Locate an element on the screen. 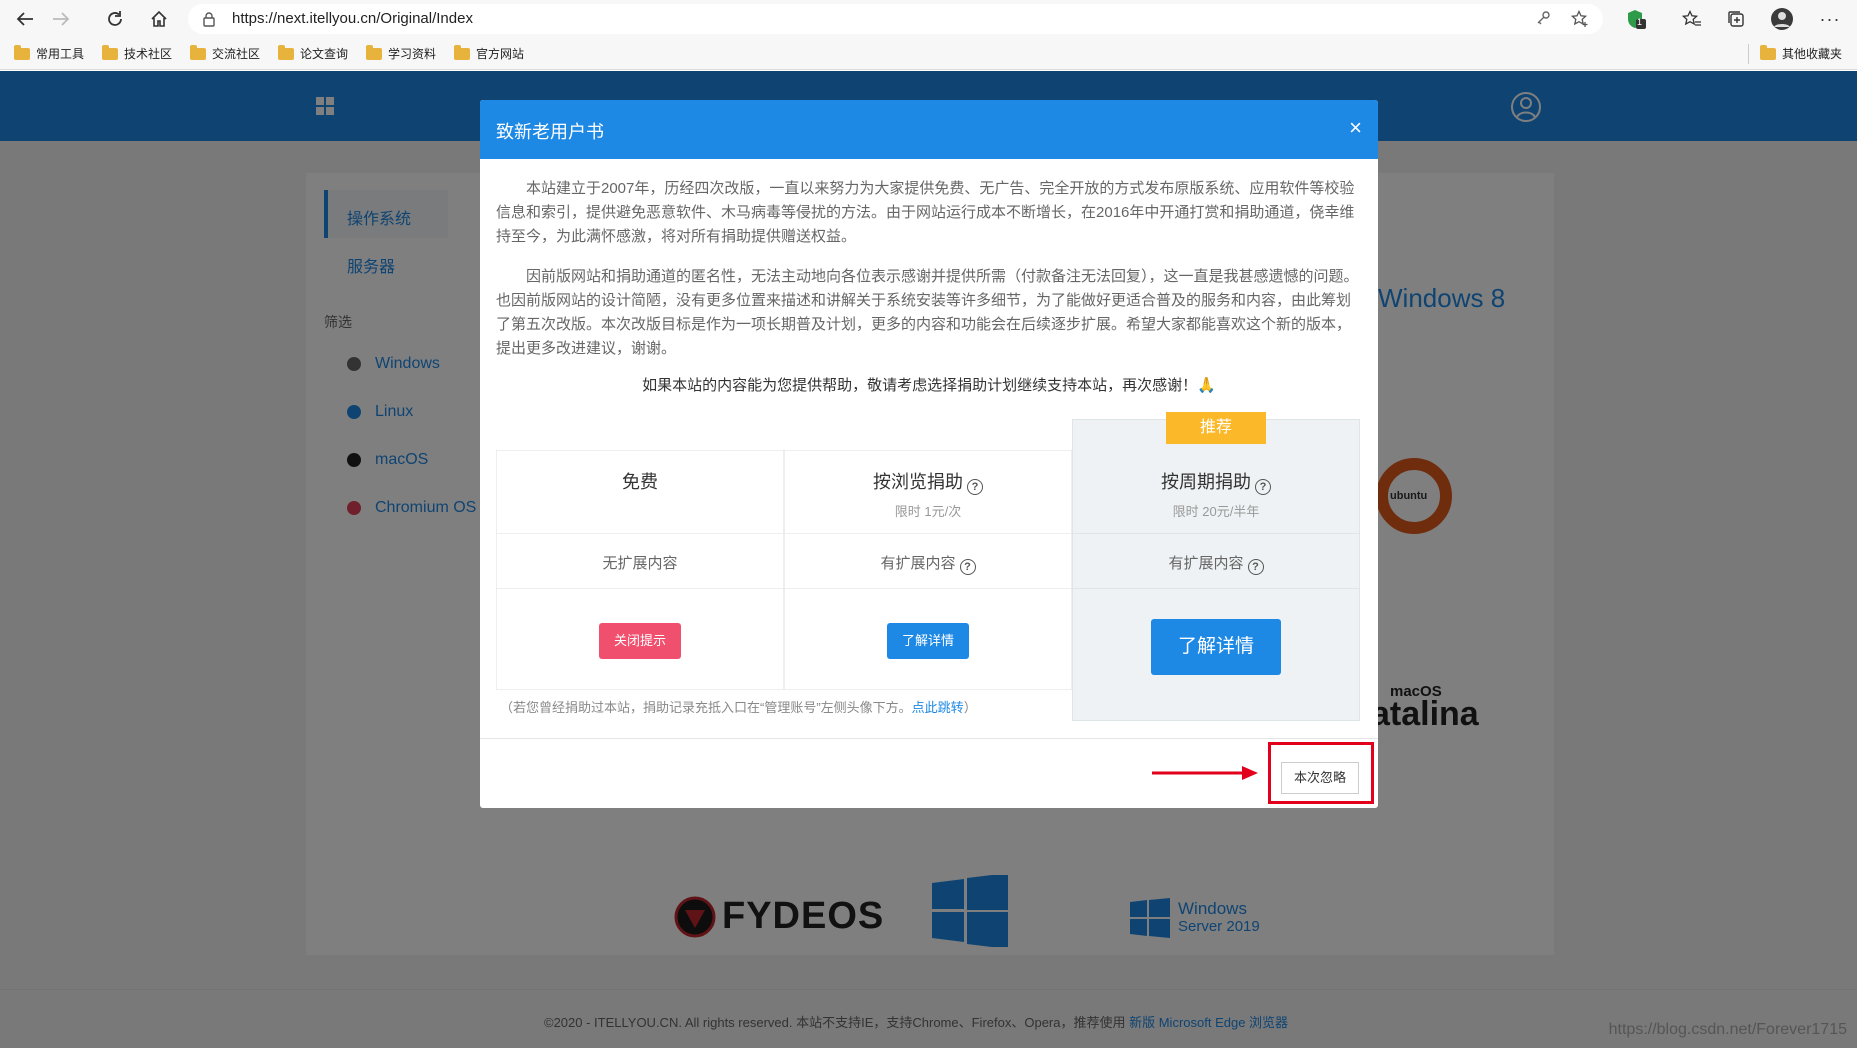  note-suffix: ） is located at coordinates (970, 707).